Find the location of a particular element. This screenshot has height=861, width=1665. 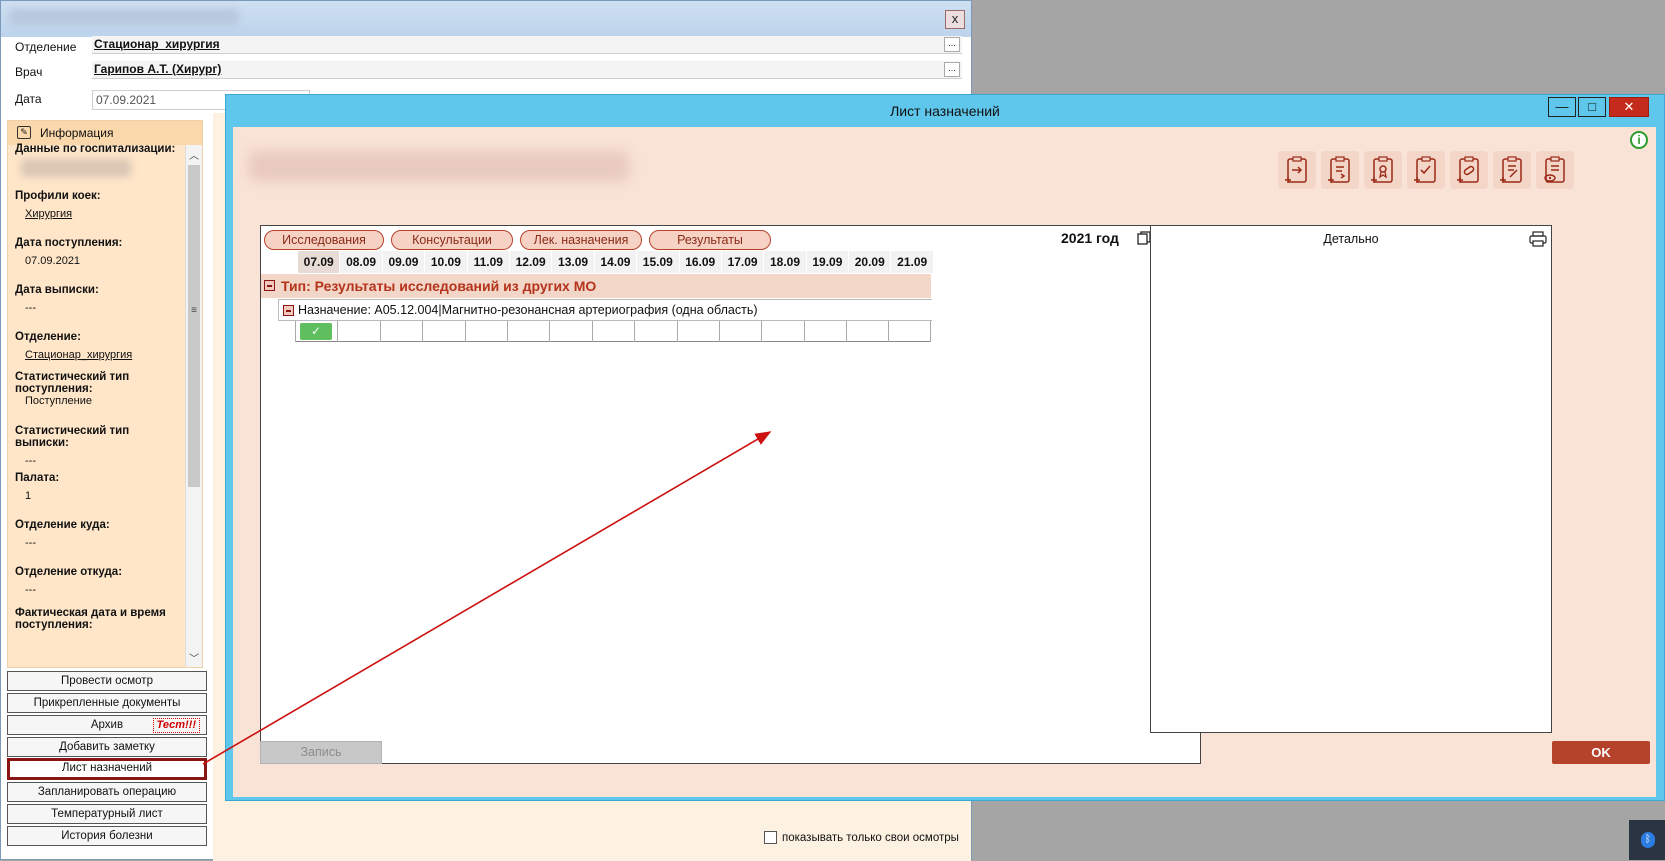

clipboard-list-arrow-icon is located at coordinates (1340, 170).